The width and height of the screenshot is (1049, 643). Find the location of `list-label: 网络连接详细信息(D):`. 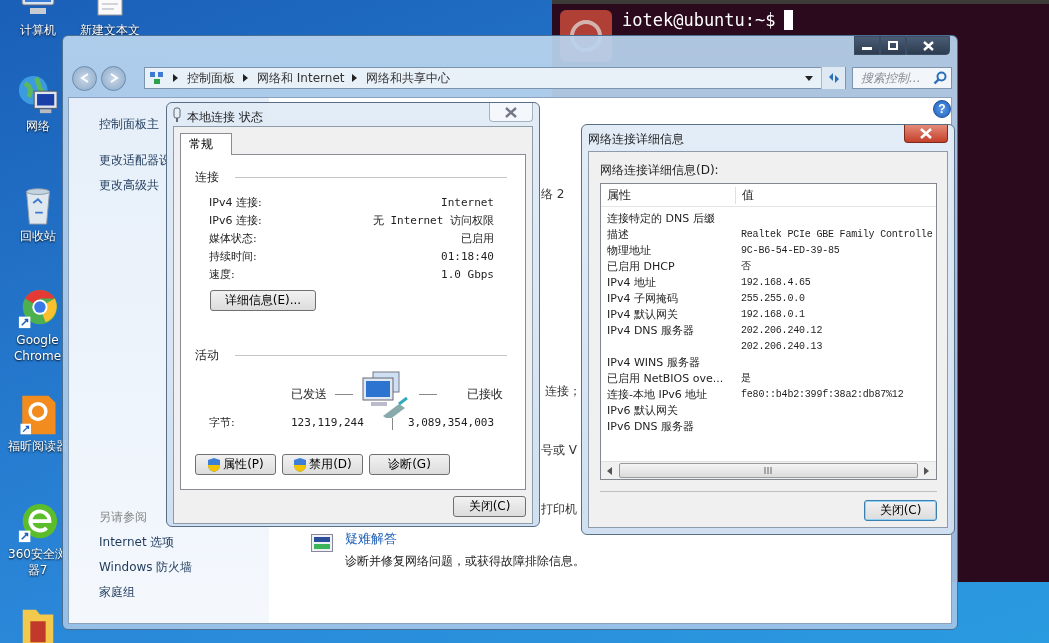

list-label: 网络连接详细信息(D): is located at coordinates (660, 170).